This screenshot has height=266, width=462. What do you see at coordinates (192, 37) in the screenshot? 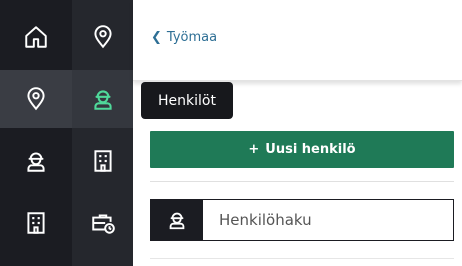
I see `back-link-label: Työmaa` at bounding box center [192, 37].